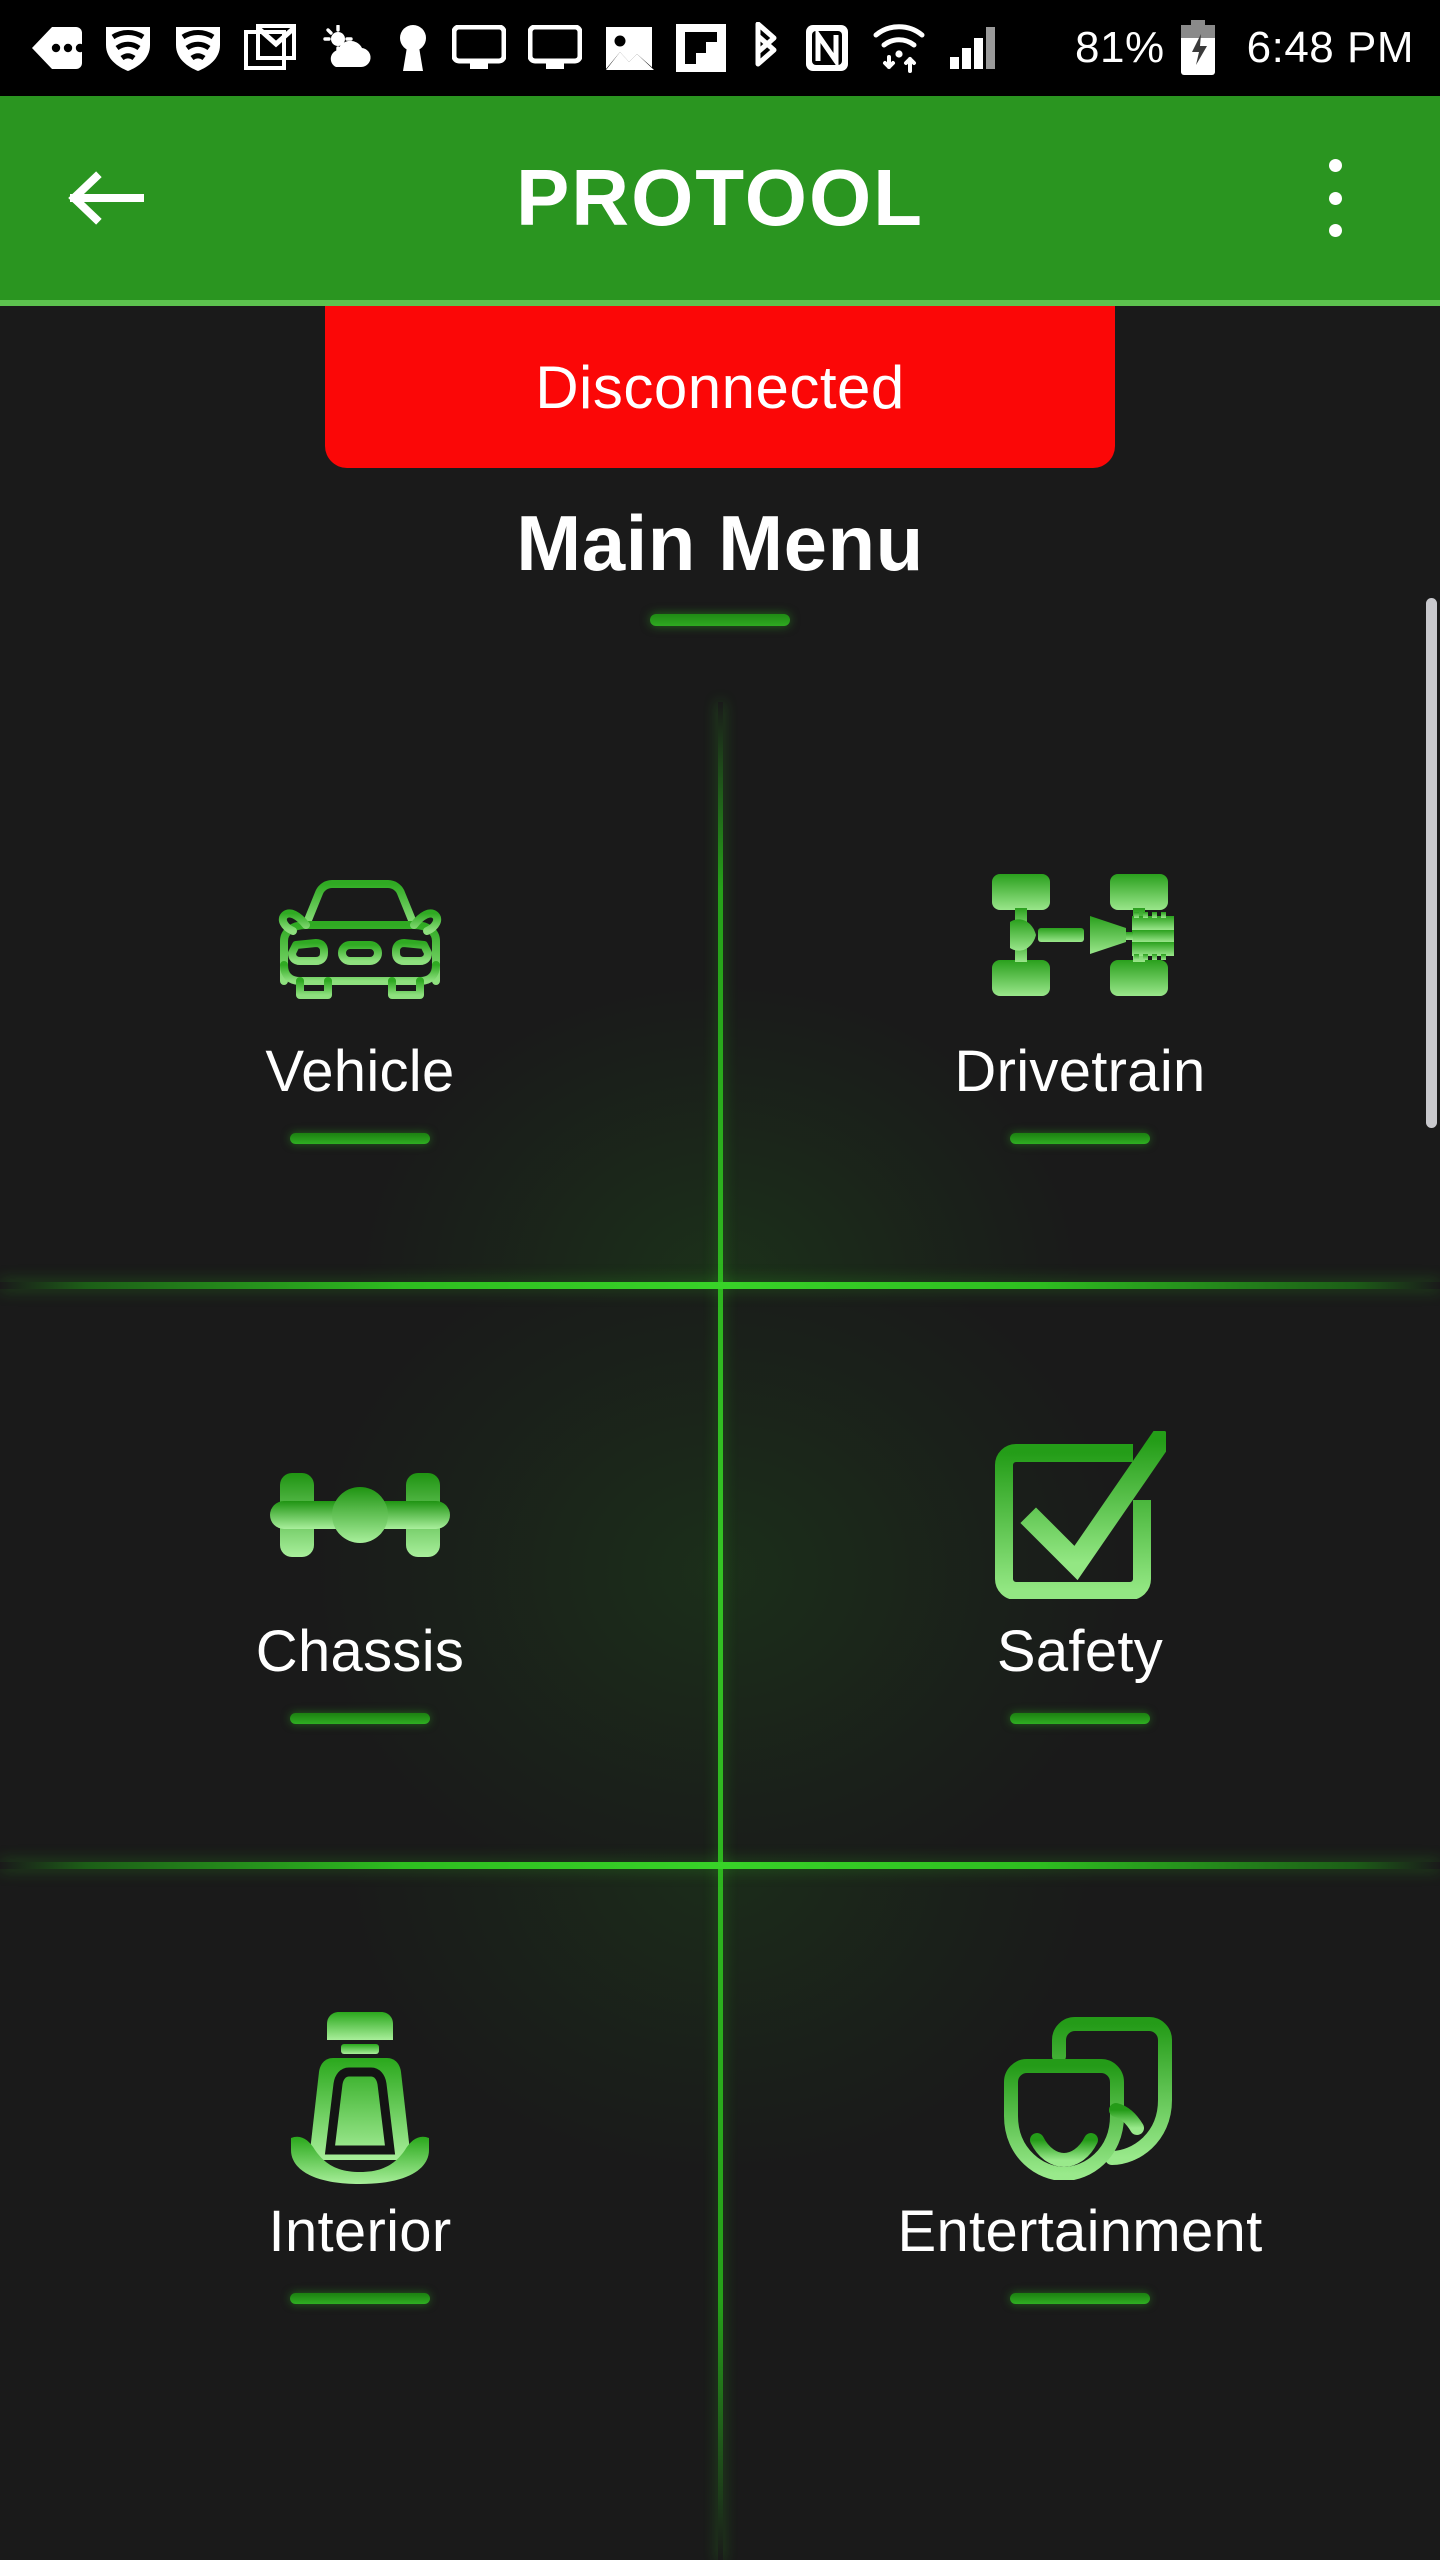 This screenshot has height=2560, width=1440. Describe the element at coordinates (1120, 47) in the screenshot. I see `battery-percent-label: 81%` at that location.